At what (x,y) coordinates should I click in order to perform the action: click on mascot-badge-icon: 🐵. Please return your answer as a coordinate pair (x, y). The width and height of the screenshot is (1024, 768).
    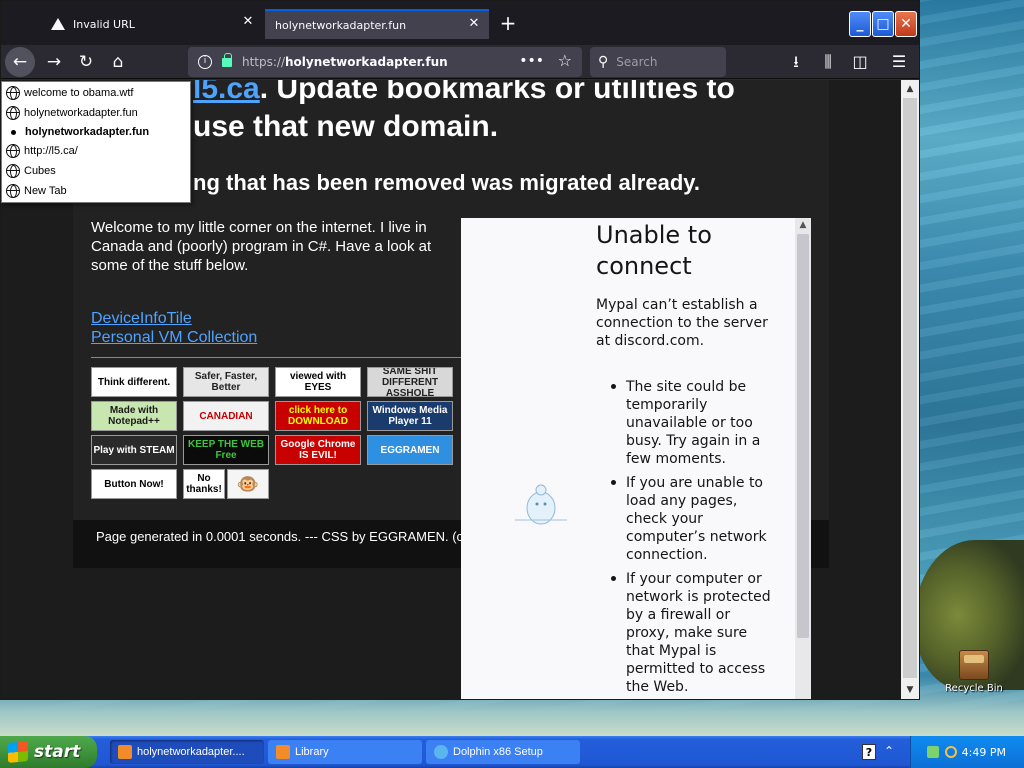
    Looking at the image, I should click on (248, 484).